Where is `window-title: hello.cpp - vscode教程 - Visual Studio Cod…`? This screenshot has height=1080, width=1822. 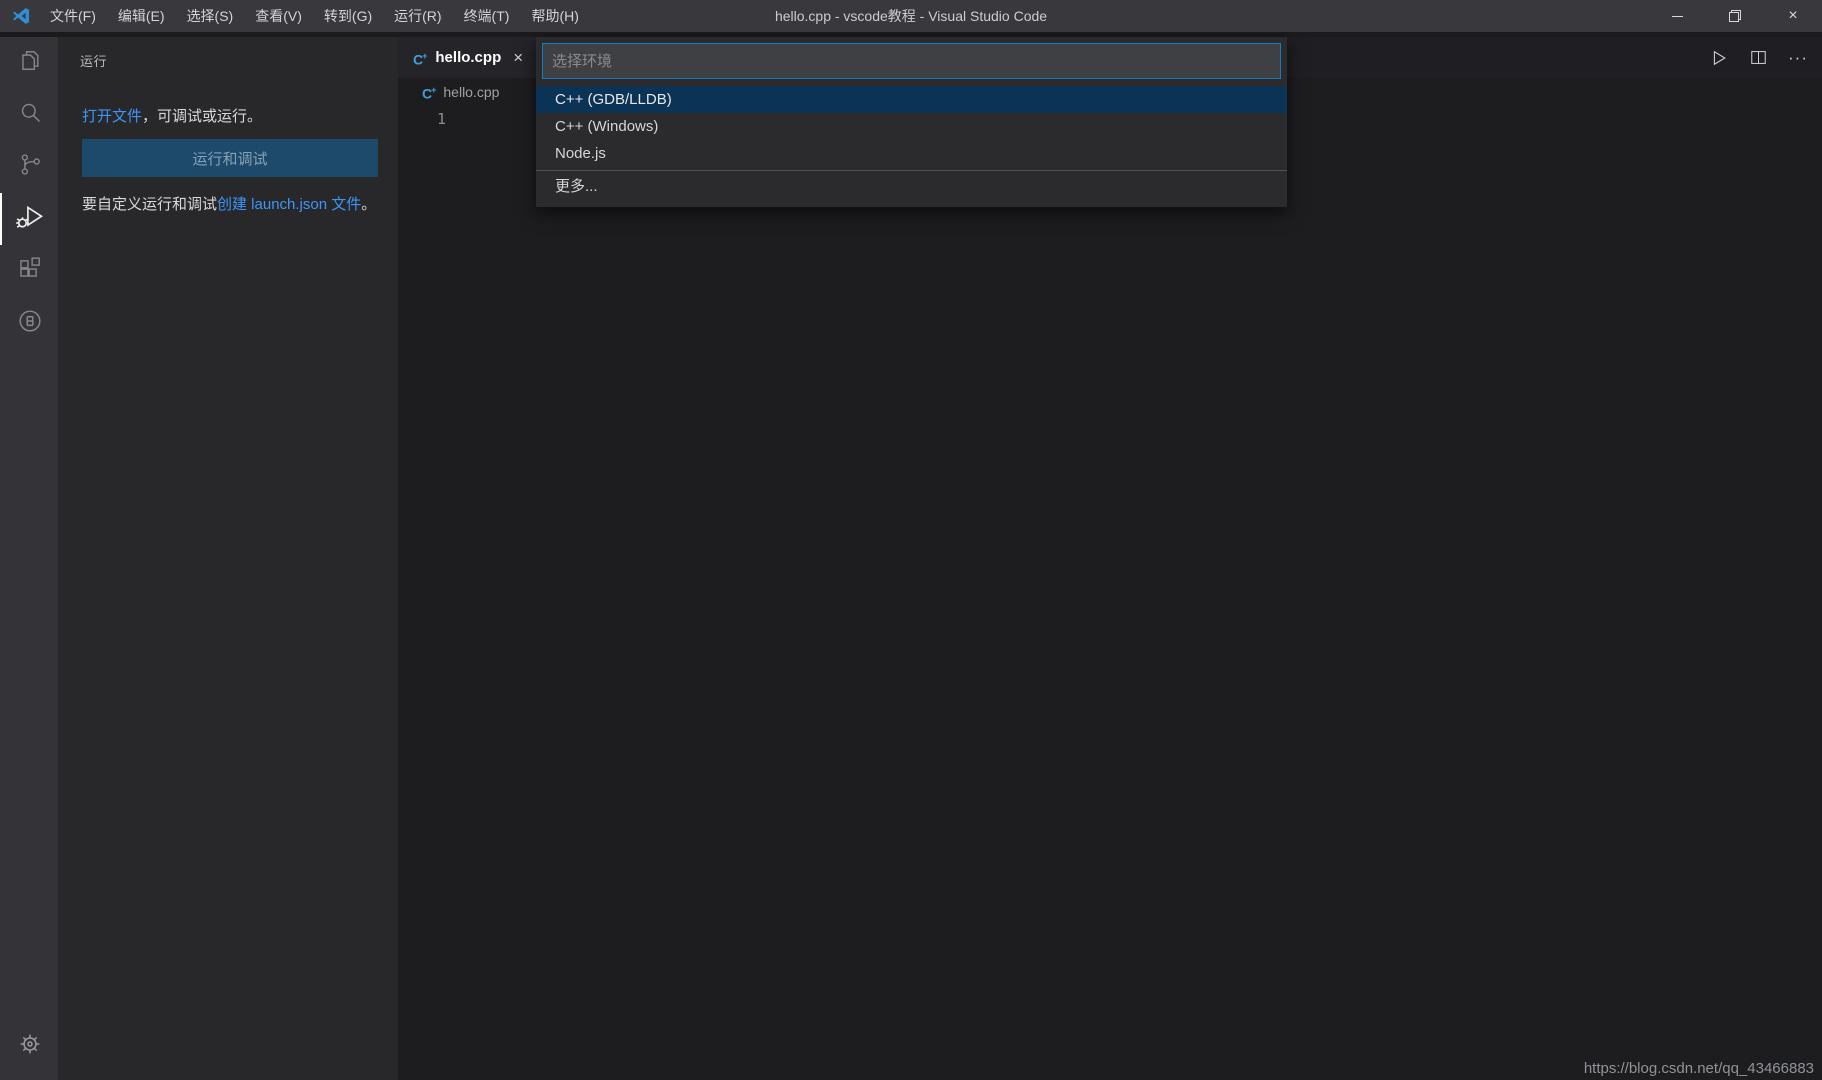 window-title: hello.cpp - vscode教程 - Visual Studio Cod… is located at coordinates (911, 16).